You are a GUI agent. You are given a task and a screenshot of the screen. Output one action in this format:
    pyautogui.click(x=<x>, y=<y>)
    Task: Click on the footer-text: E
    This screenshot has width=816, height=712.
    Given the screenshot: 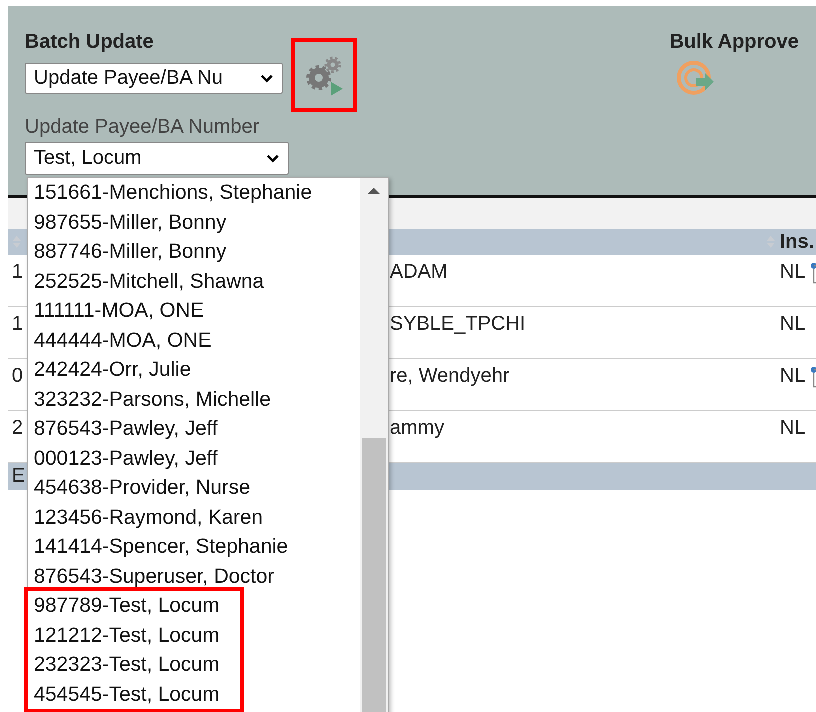 What is the action you would take?
    pyautogui.click(x=19, y=476)
    